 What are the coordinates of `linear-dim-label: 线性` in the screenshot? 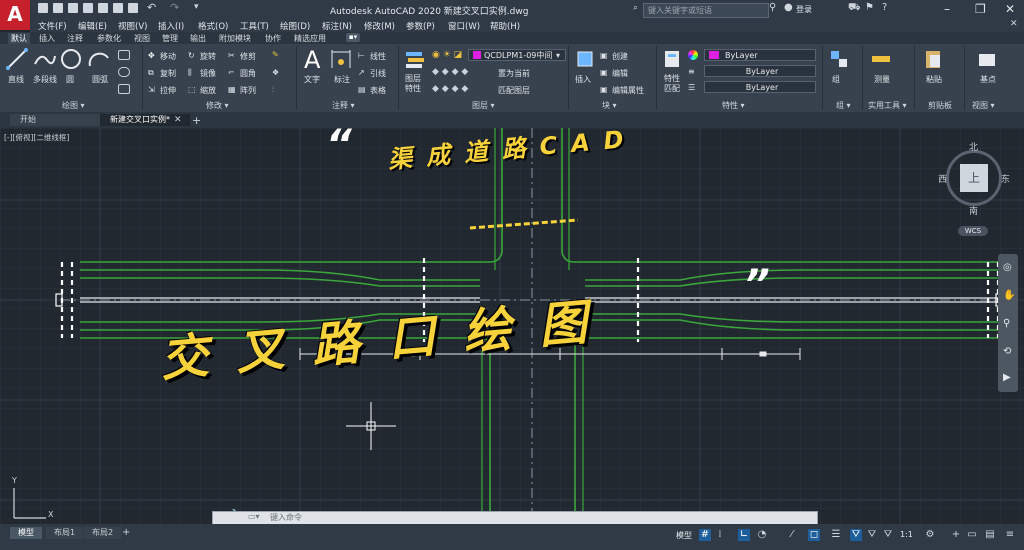 It's located at (378, 56).